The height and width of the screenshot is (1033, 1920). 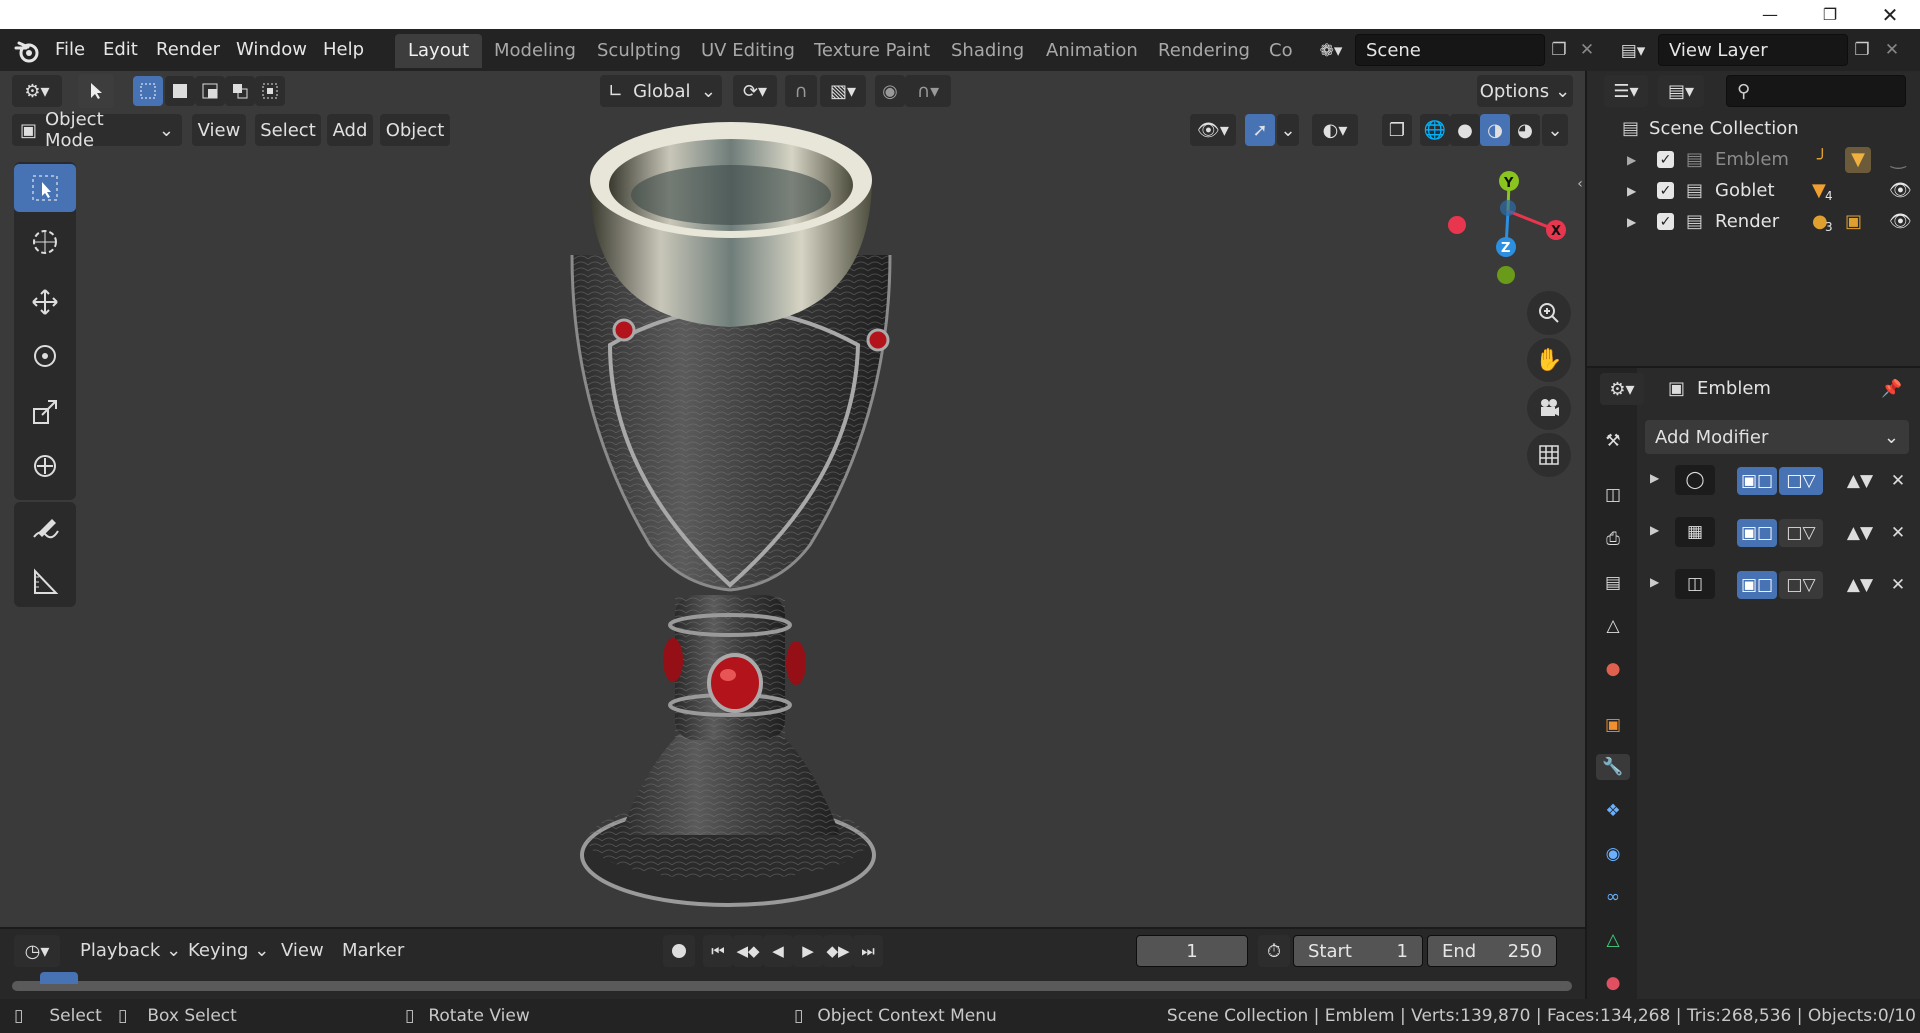 I want to click on menu-window: Window, so click(x=271, y=50).